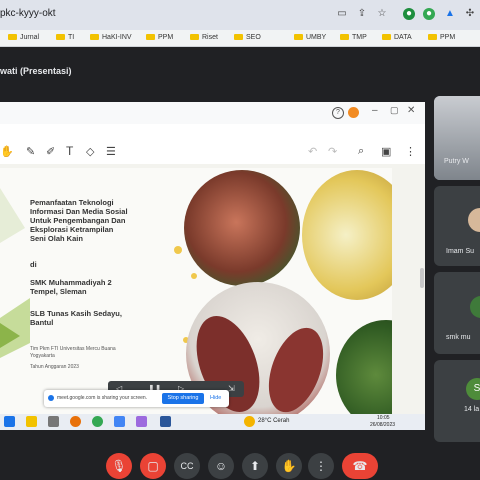  I want to click on stop-sharing-button: Stop sharing, so click(183, 398).